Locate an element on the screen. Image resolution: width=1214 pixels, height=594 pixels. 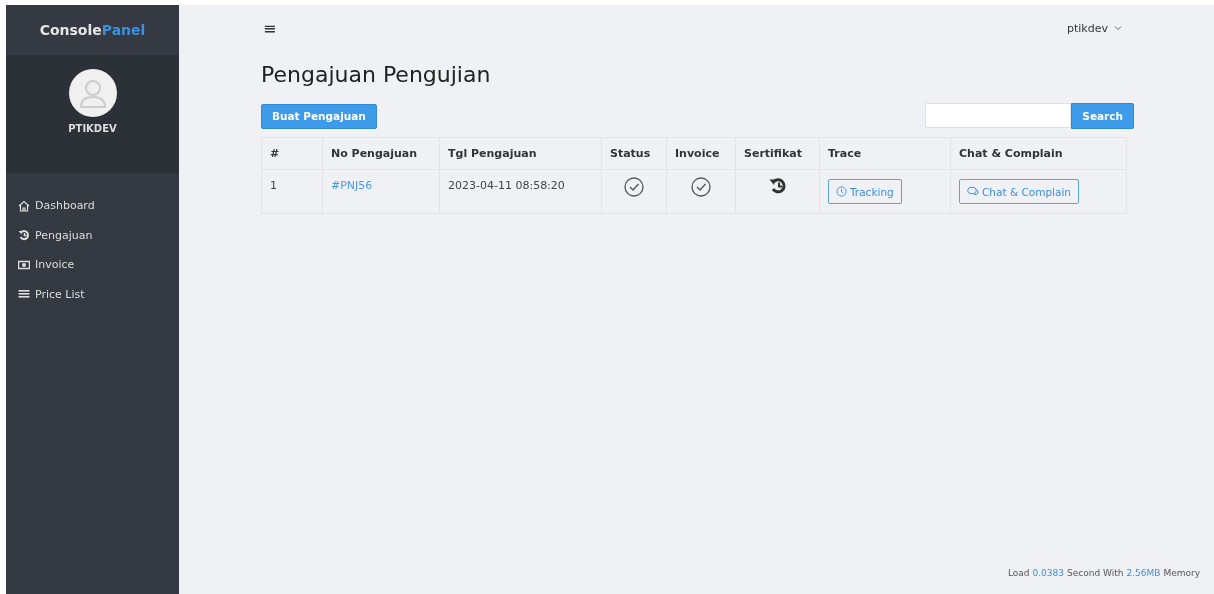
chat-icon is located at coordinates (973, 191).